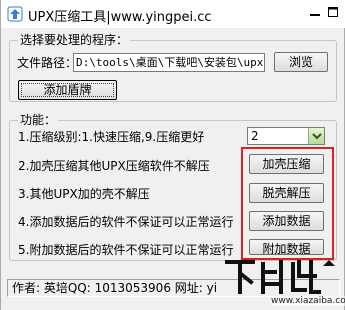 Image resolution: width=345 pixels, height=310 pixels. I want to click on compress-level-text: 1.压缩级别:1.快速压缩,9.压缩更好, so click(111, 137).